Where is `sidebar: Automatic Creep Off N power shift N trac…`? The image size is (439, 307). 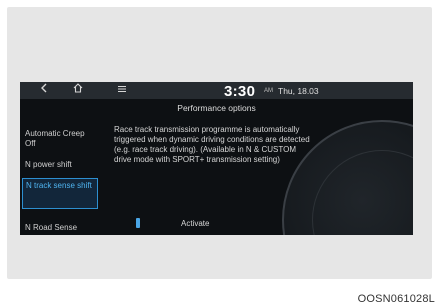
sidebar: Automatic Creep Off N power shift N trac… is located at coordinates (60, 173).